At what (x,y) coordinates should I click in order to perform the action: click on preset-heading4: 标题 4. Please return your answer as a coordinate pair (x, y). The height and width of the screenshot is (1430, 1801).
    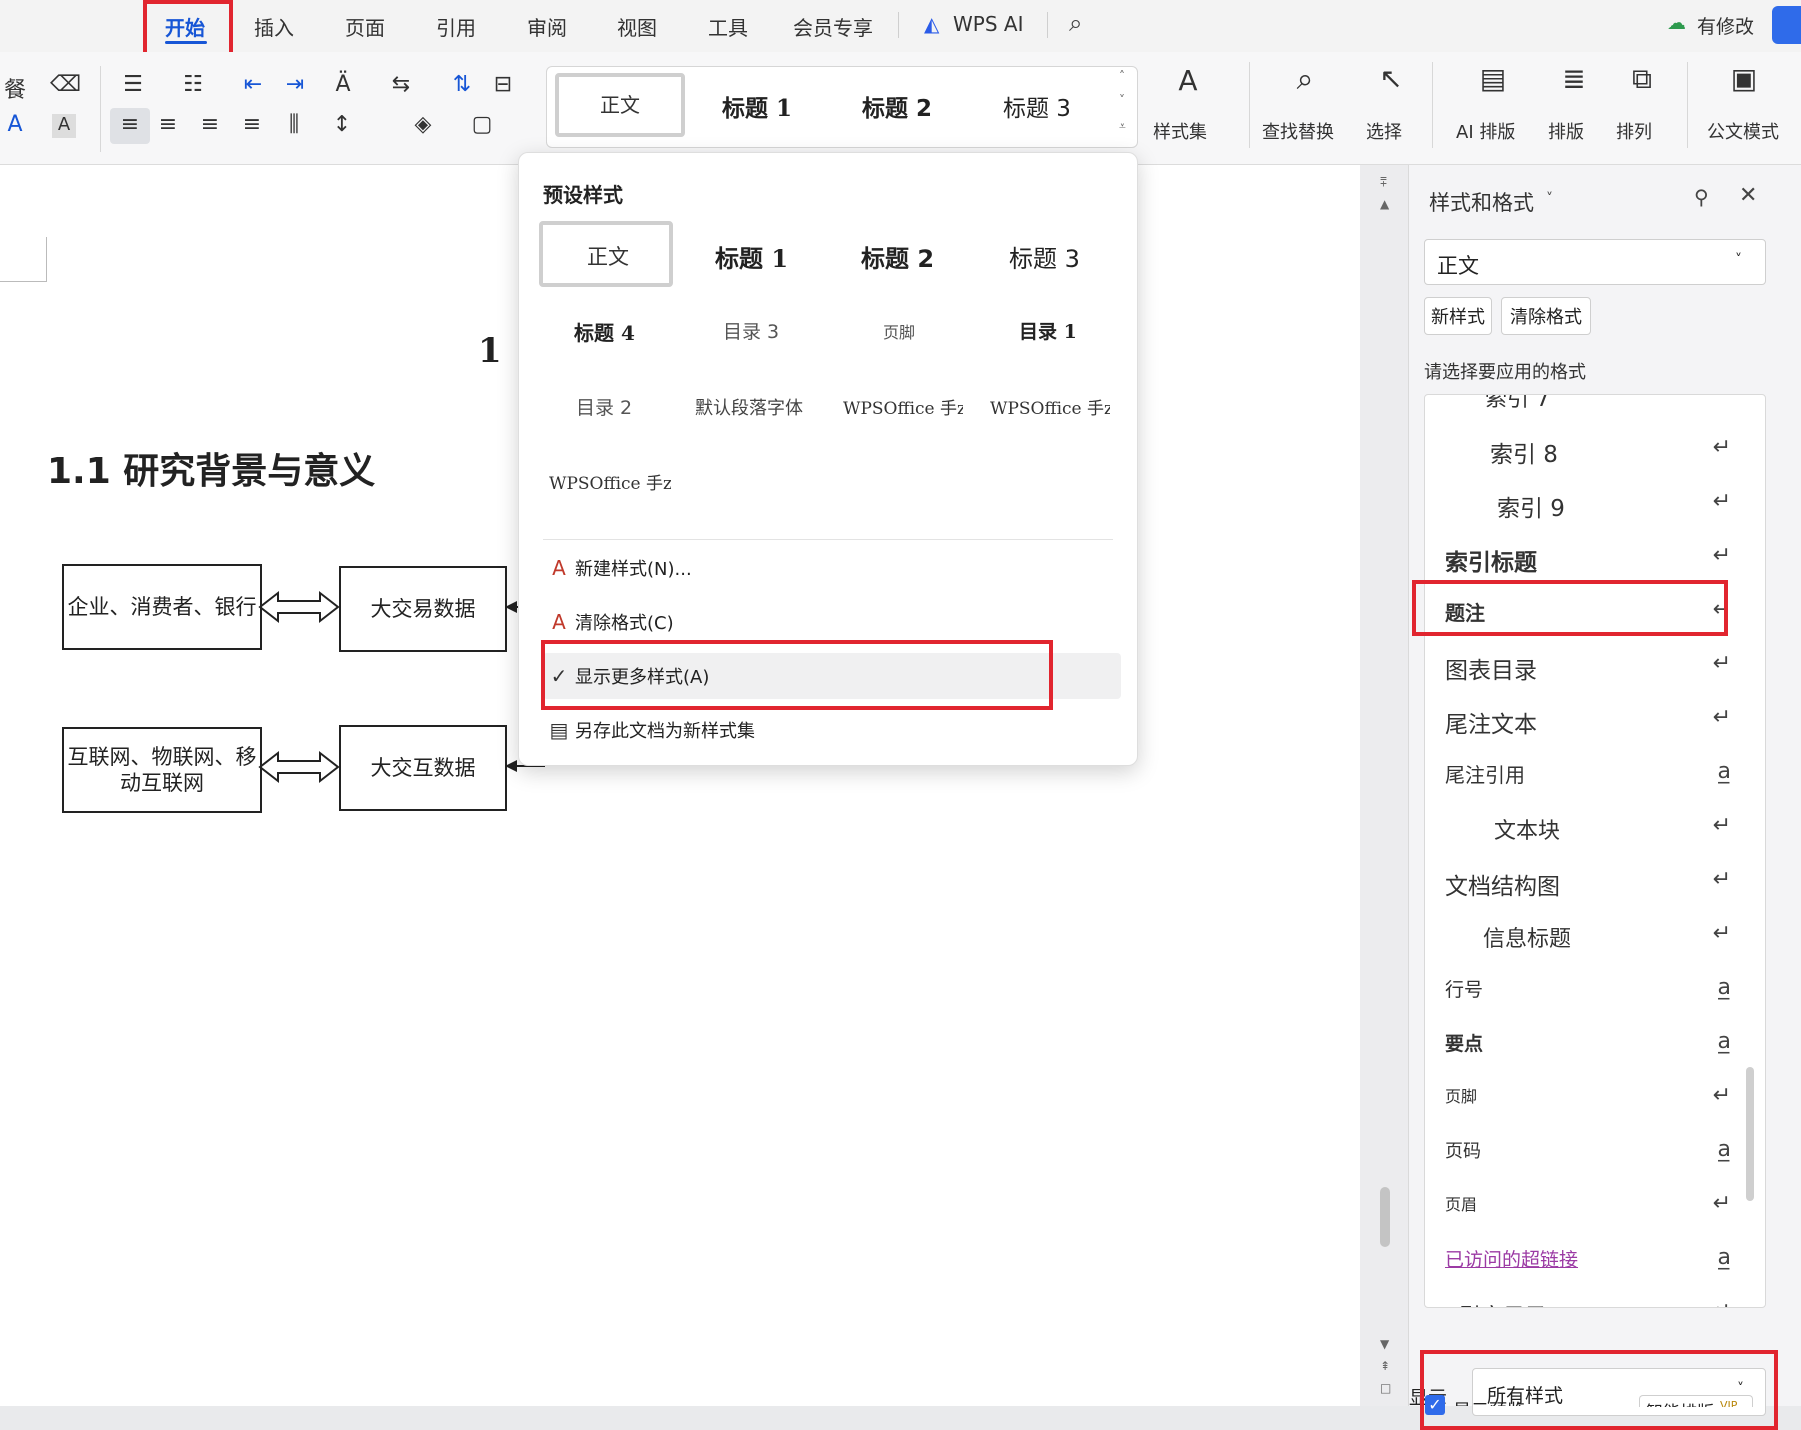
    Looking at the image, I should click on (604, 331).